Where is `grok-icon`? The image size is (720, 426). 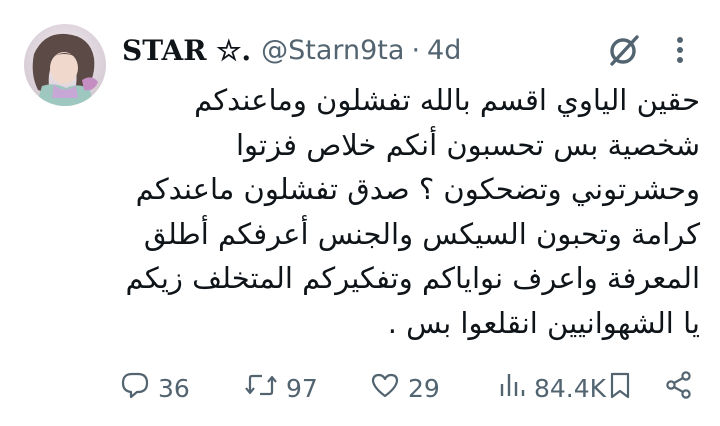
grok-icon is located at coordinates (624, 50).